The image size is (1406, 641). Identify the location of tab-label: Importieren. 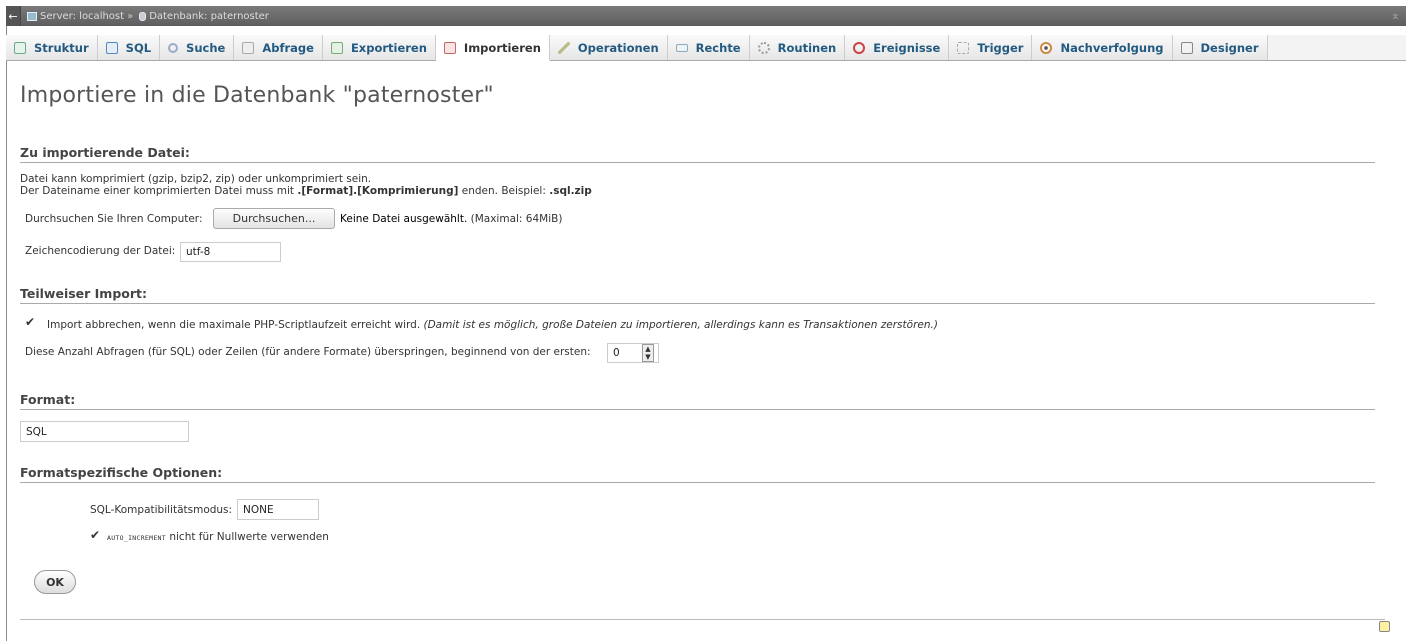
(502, 47).